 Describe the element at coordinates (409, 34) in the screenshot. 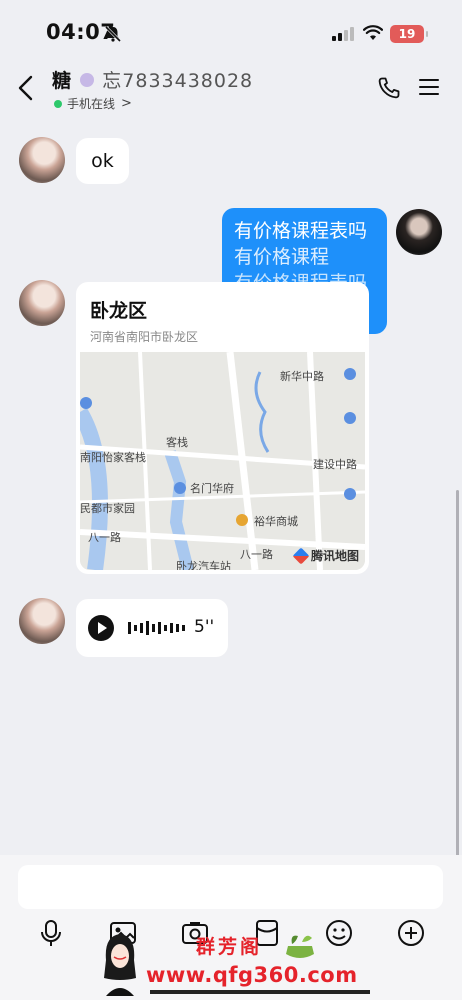

I see `battery-indicator: 19` at that location.